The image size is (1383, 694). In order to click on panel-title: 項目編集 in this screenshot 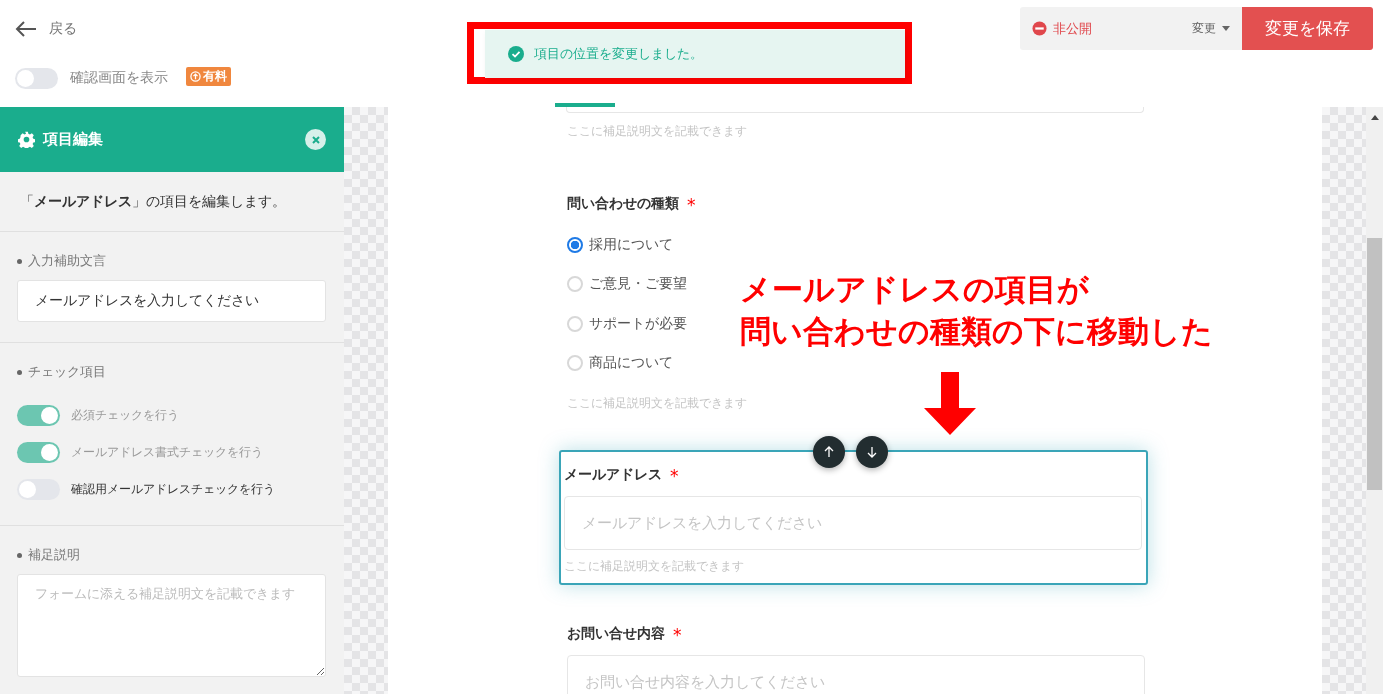, I will do `click(73, 139)`.